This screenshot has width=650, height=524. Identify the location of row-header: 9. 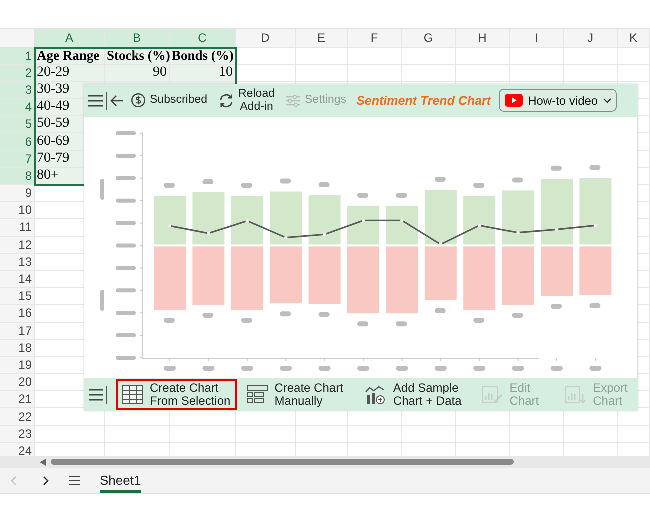
(17, 193).